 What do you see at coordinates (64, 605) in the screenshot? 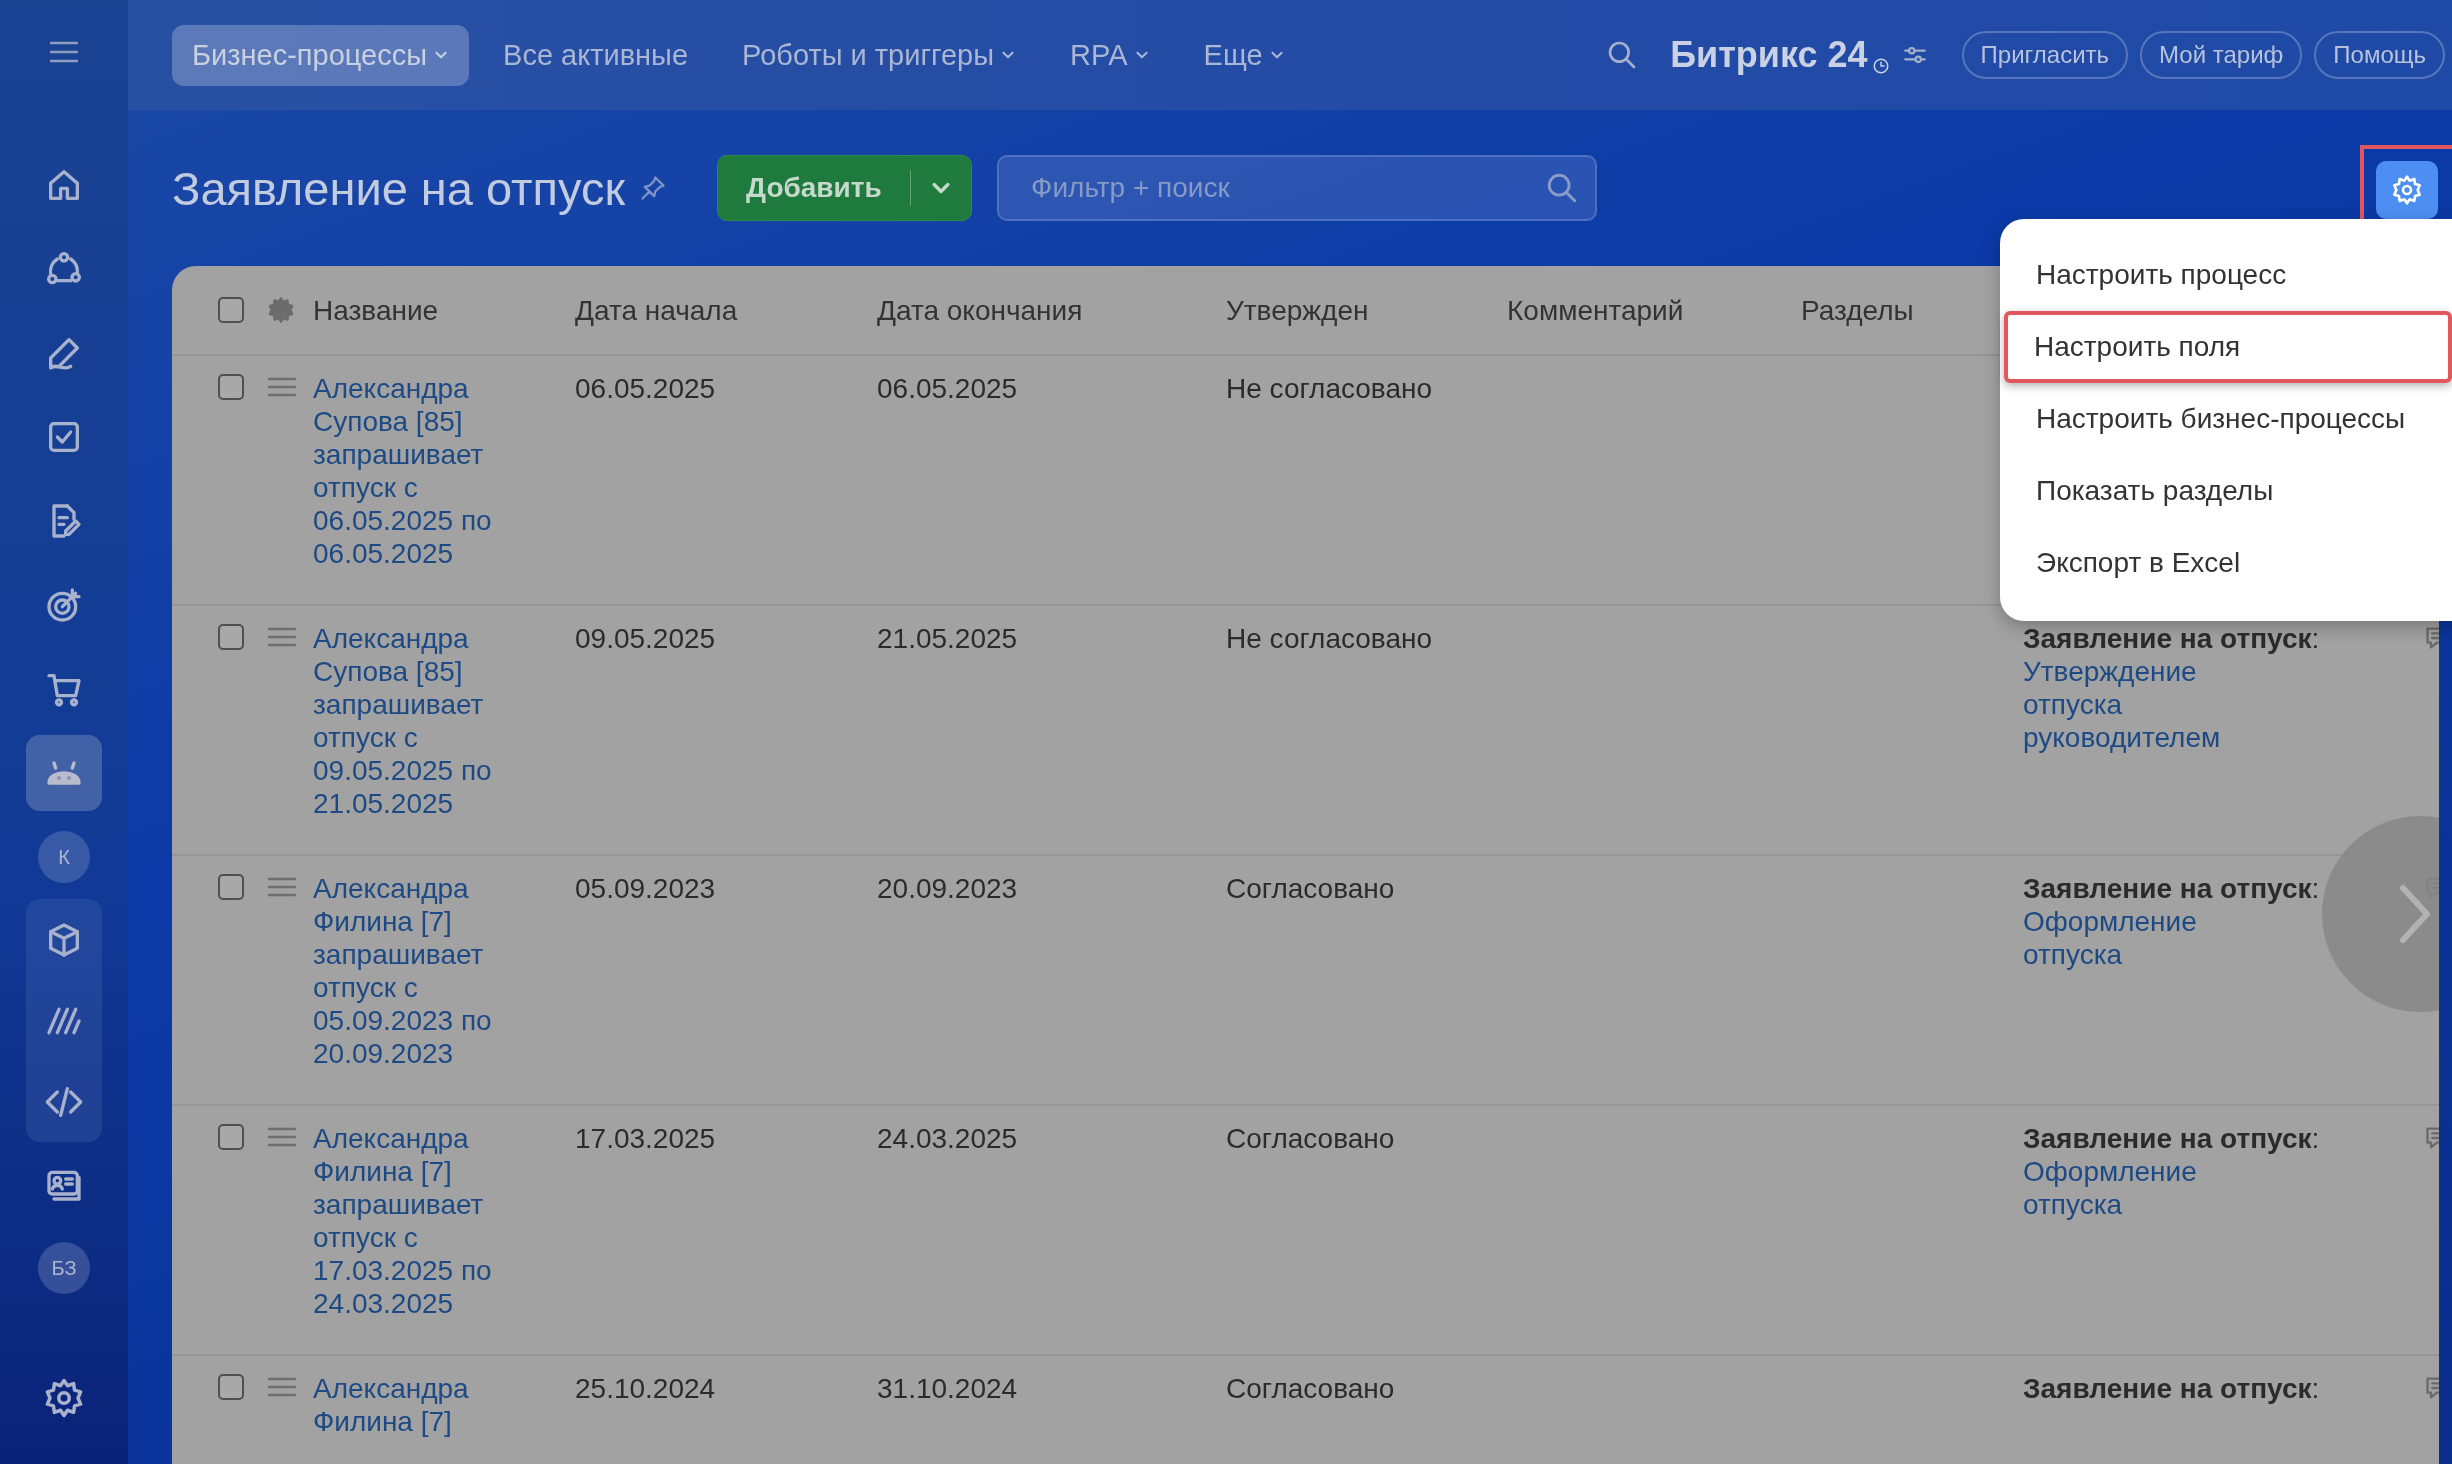
I see `target-icon` at bounding box center [64, 605].